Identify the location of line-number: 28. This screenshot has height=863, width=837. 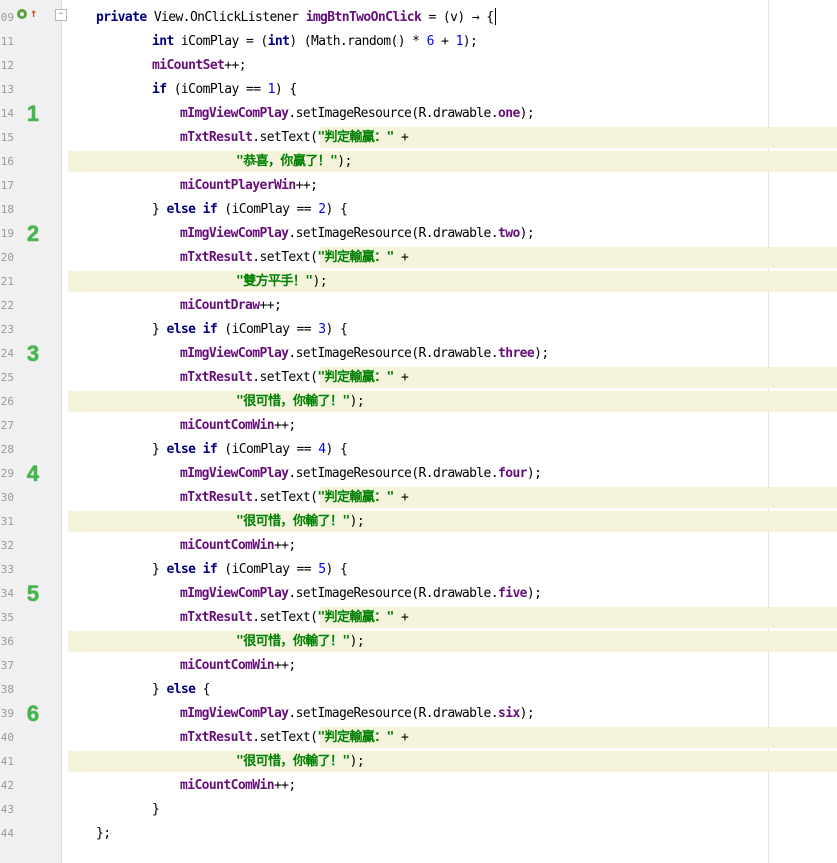
(7, 449).